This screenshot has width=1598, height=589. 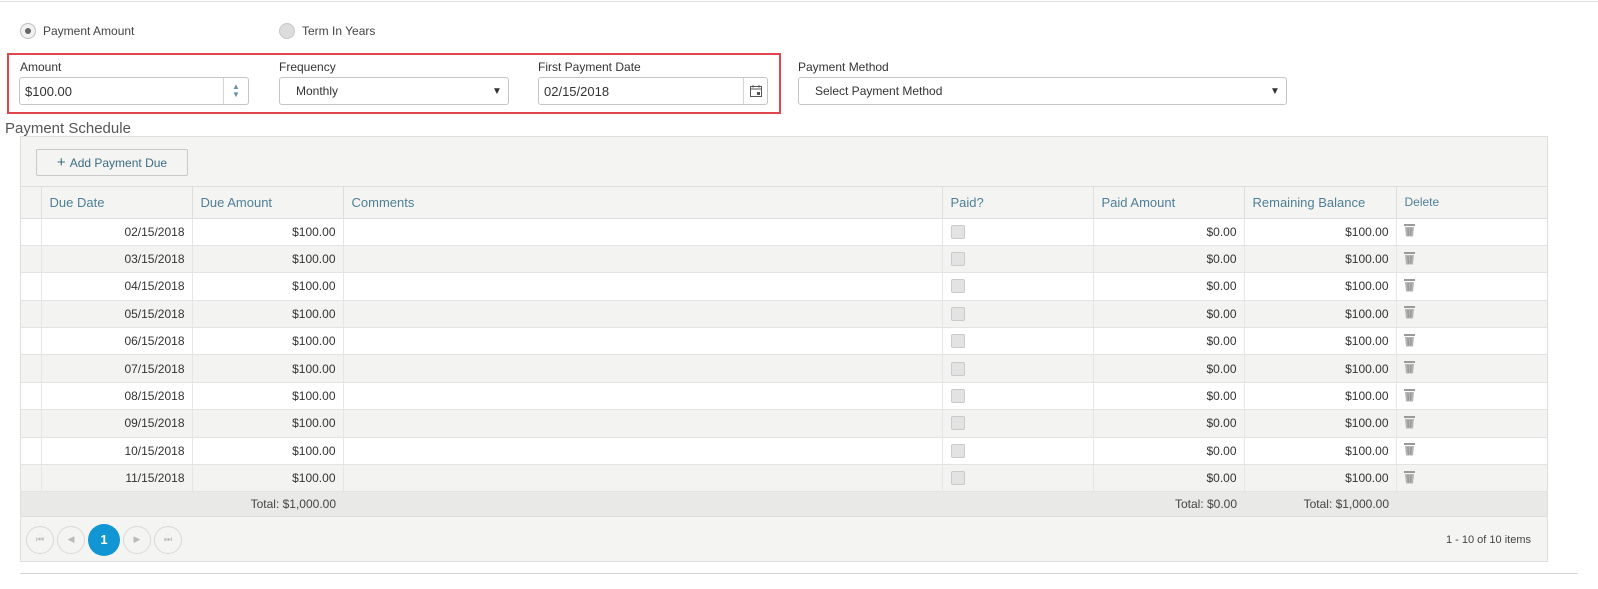 I want to click on col-due-amount: Due Amount, so click(x=267, y=203).